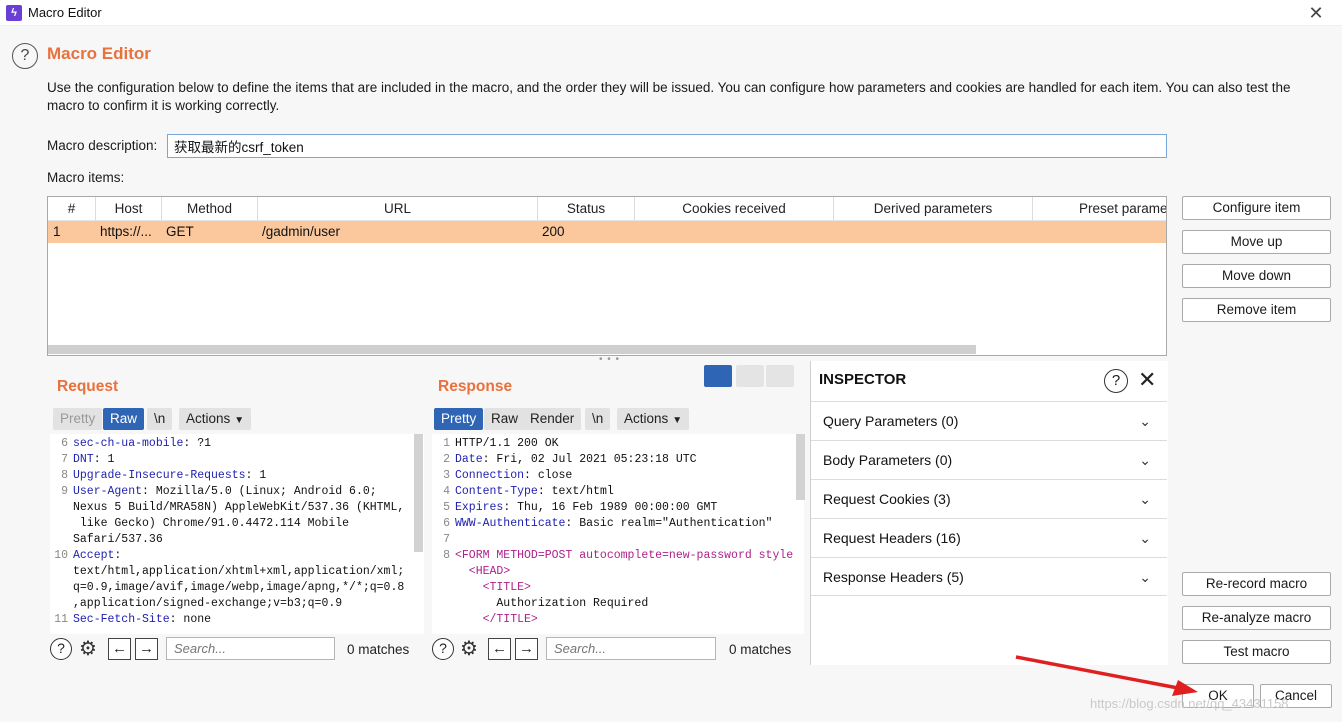 The image size is (1342, 722). What do you see at coordinates (800, 467) in the screenshot?
I see `response-scrollbar` at bounding box center [800, 467].